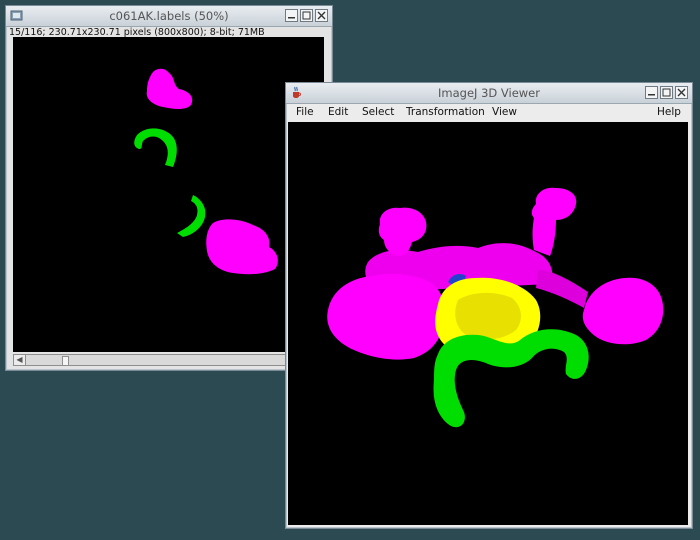 The height and width of the screenshot is (540, 700). What do you see at coordinates (305, 112) in the screenshot?
I see `menu-file: File` at bounding box center [305, 112].